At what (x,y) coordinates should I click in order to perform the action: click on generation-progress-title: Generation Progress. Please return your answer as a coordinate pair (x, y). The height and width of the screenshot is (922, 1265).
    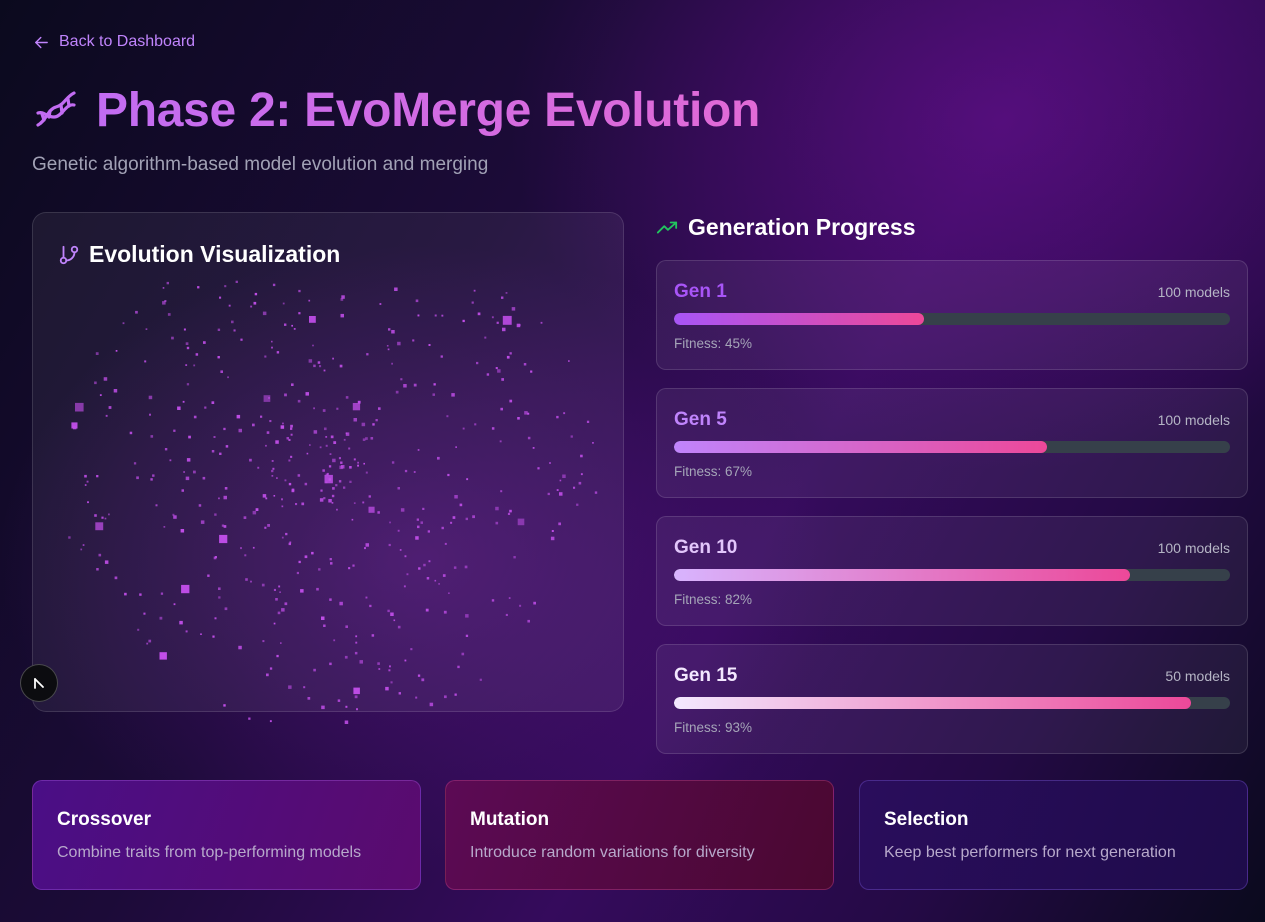
    Looking at the image, I should click on (802, 227).